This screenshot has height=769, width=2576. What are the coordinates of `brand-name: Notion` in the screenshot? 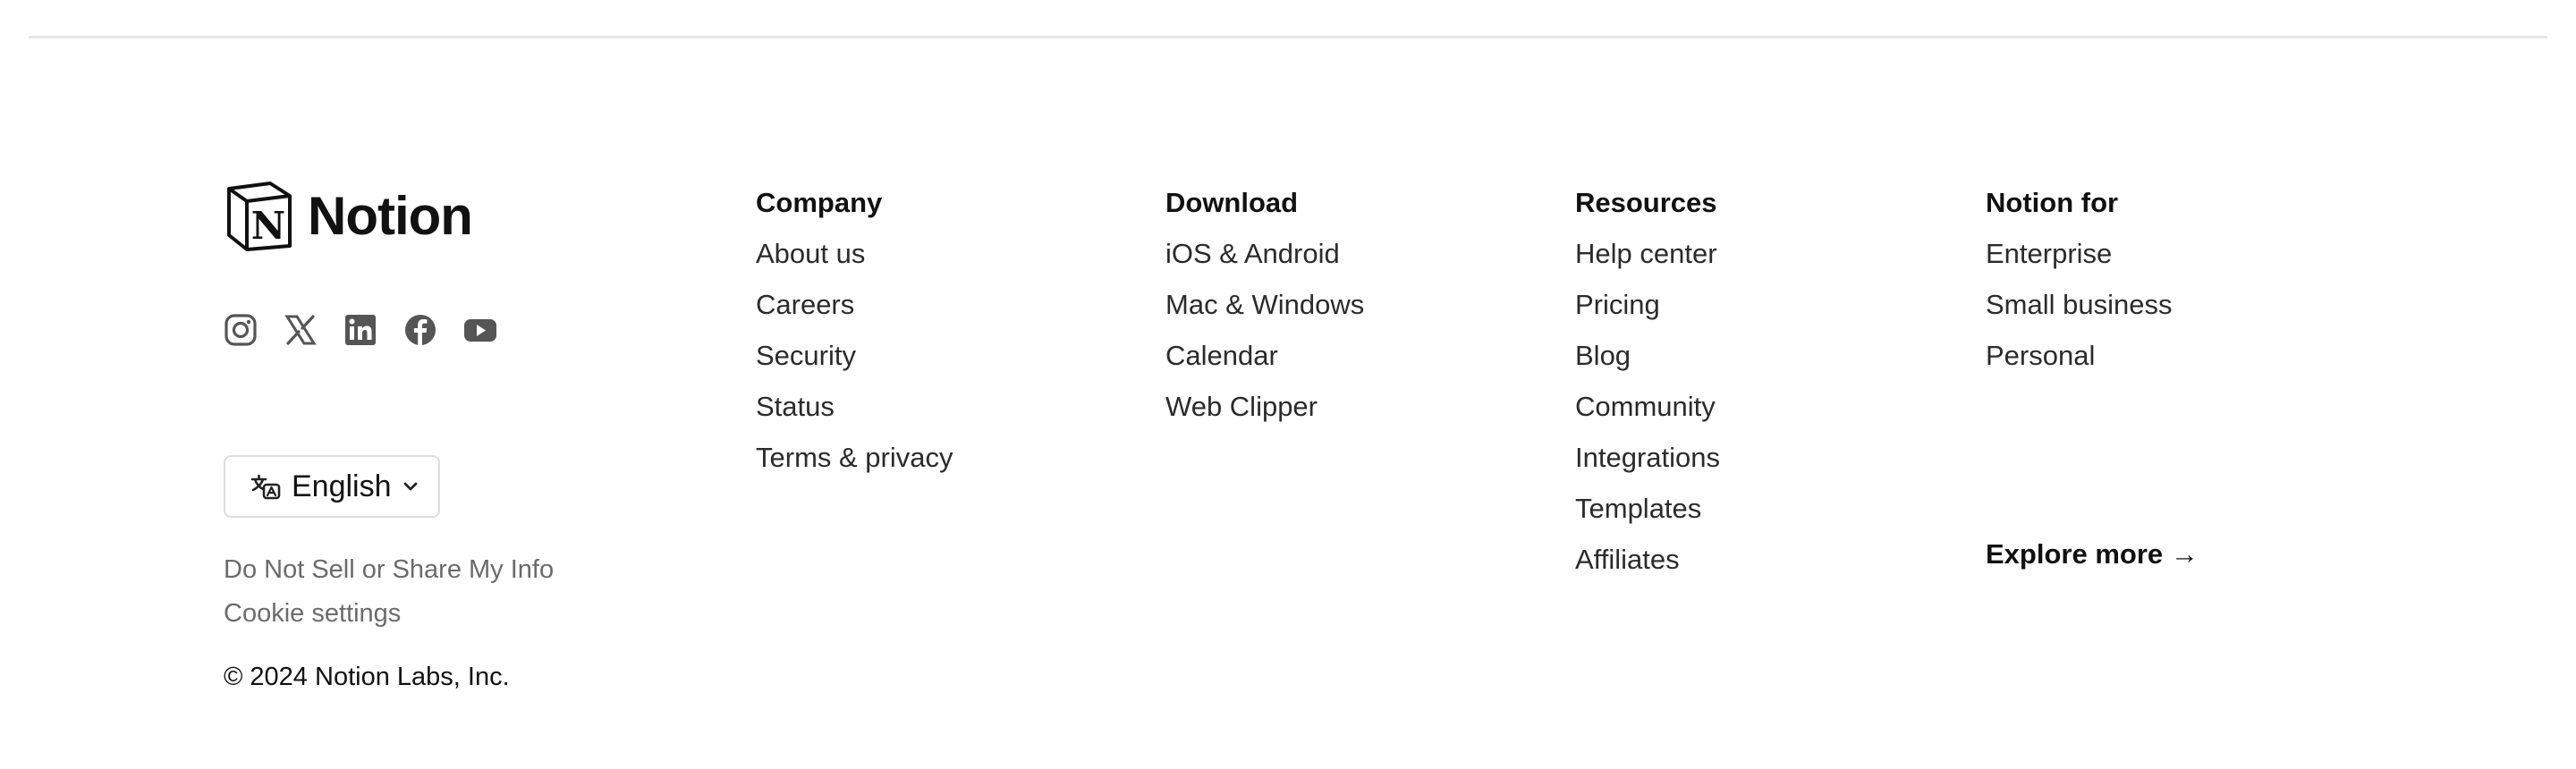 It's located at (390, 216).